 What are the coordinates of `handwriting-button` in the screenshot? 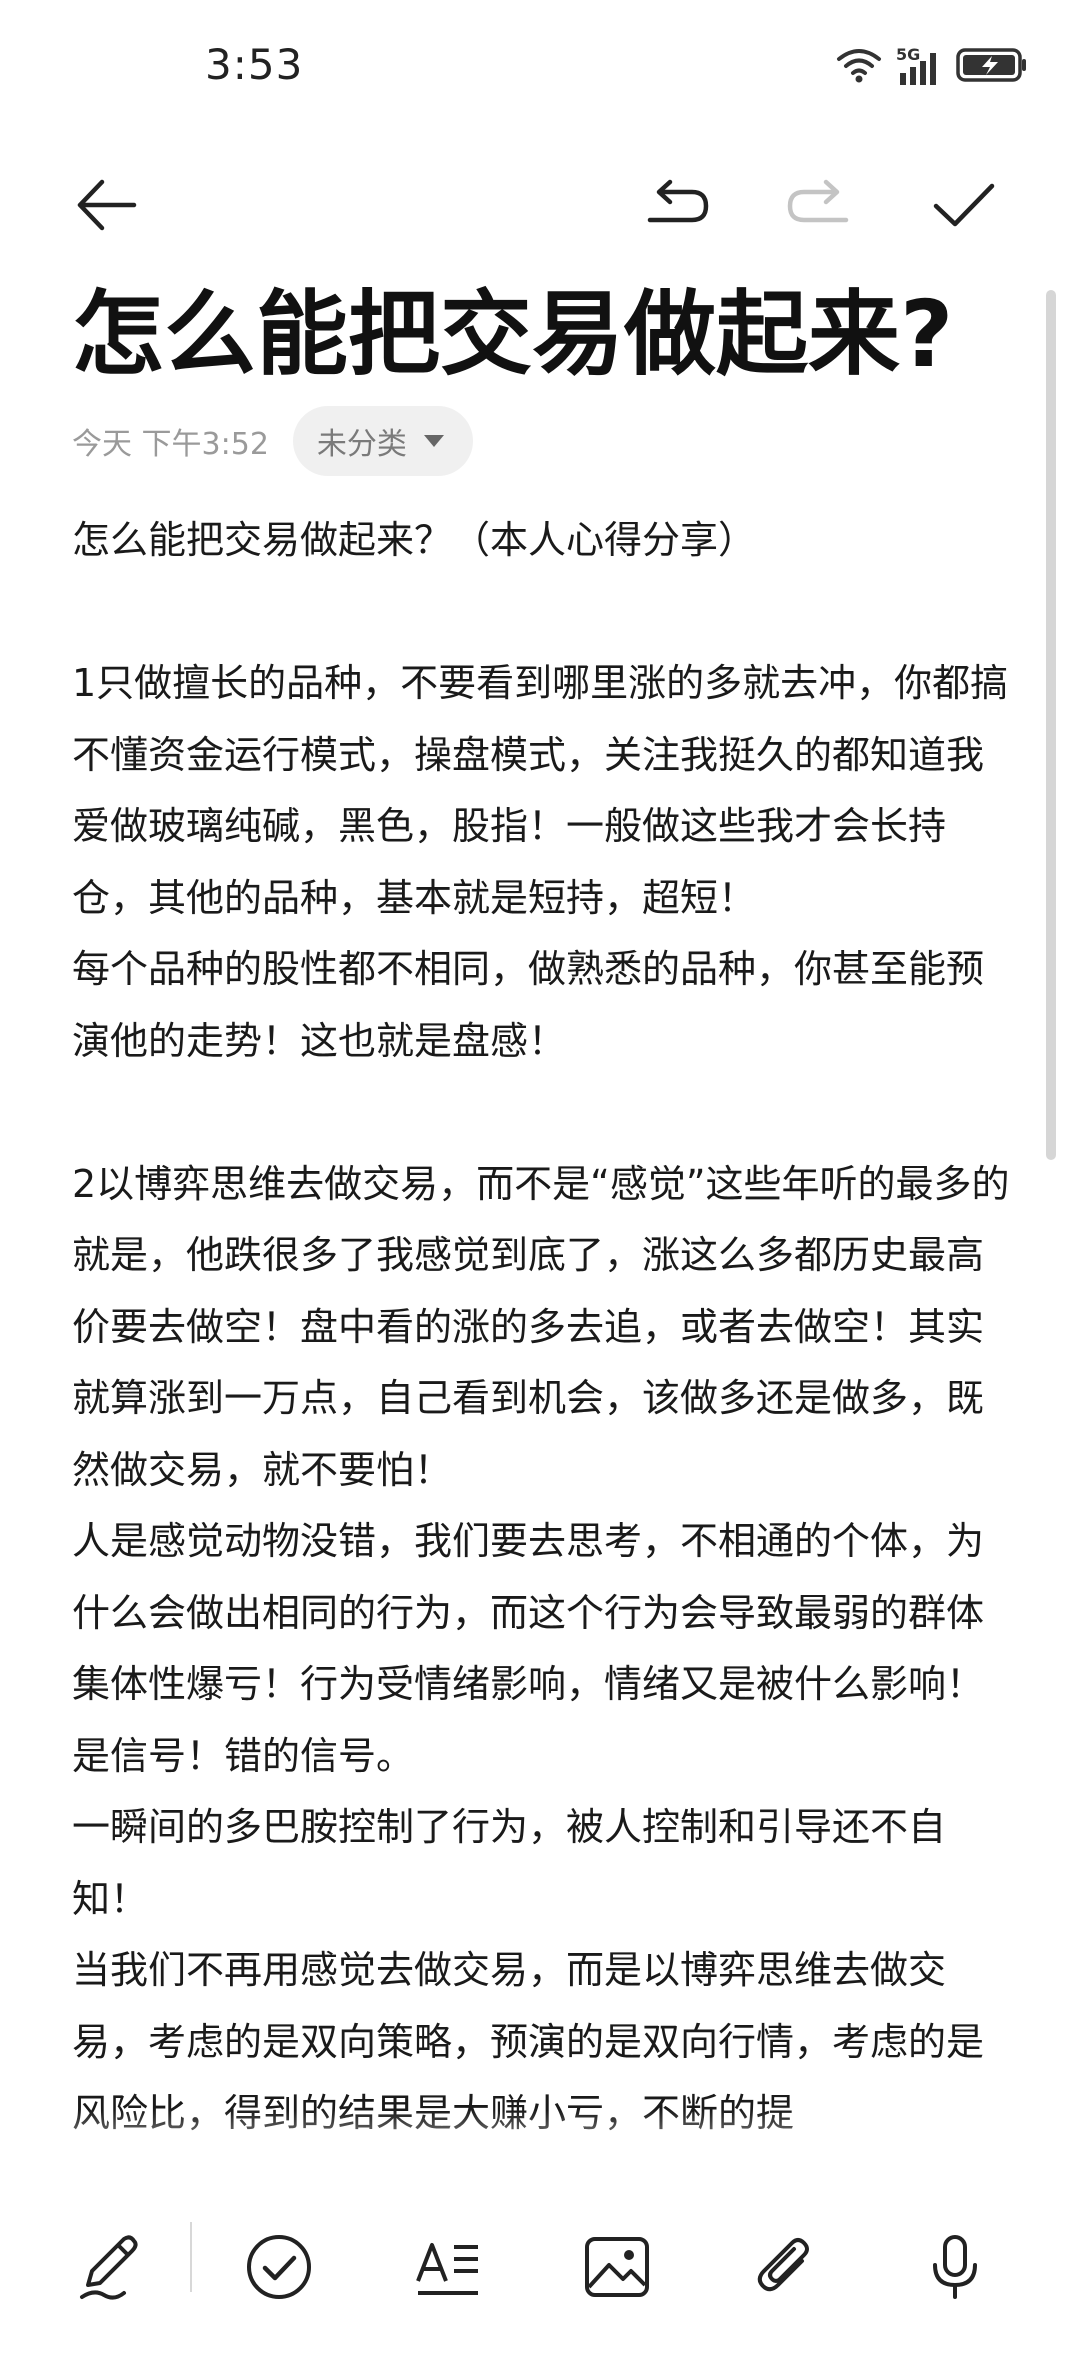 It's located at (110, 2267).